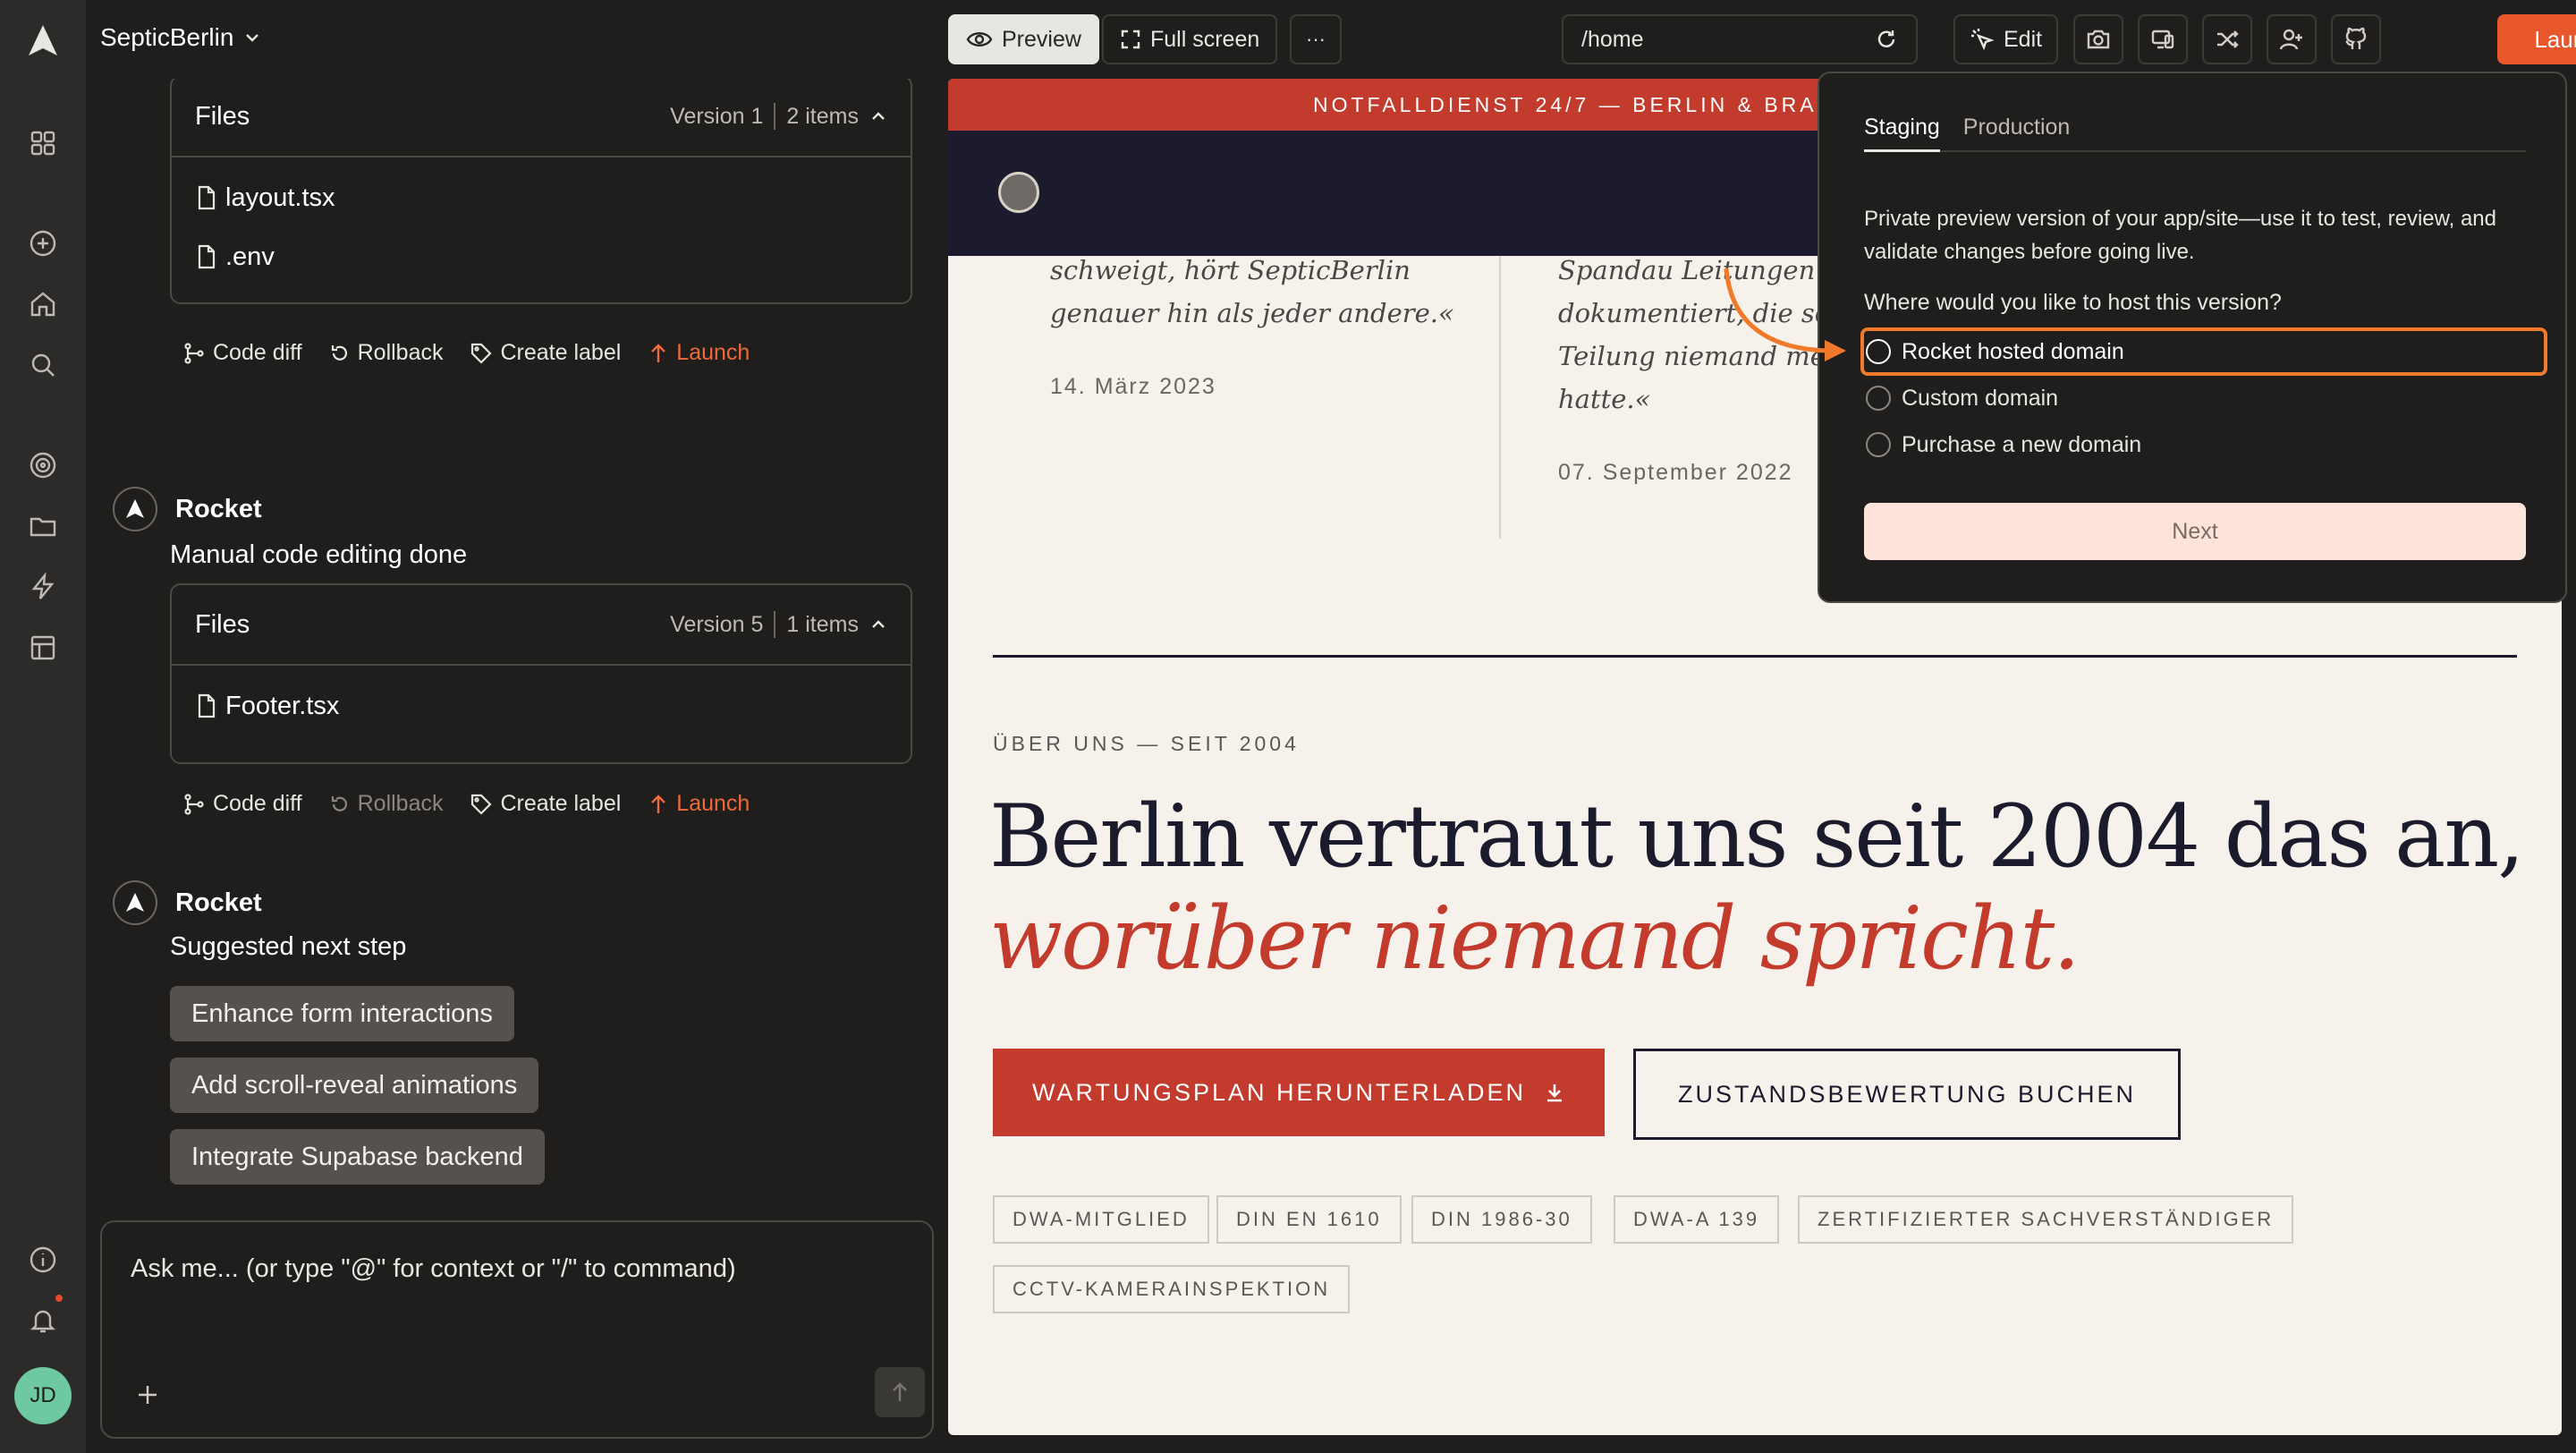 The height and width of the screenshot is (1453, 2576). Describe the element at coordinates (43, 243) in the screenshot. I see `new-project-icon` at that location.